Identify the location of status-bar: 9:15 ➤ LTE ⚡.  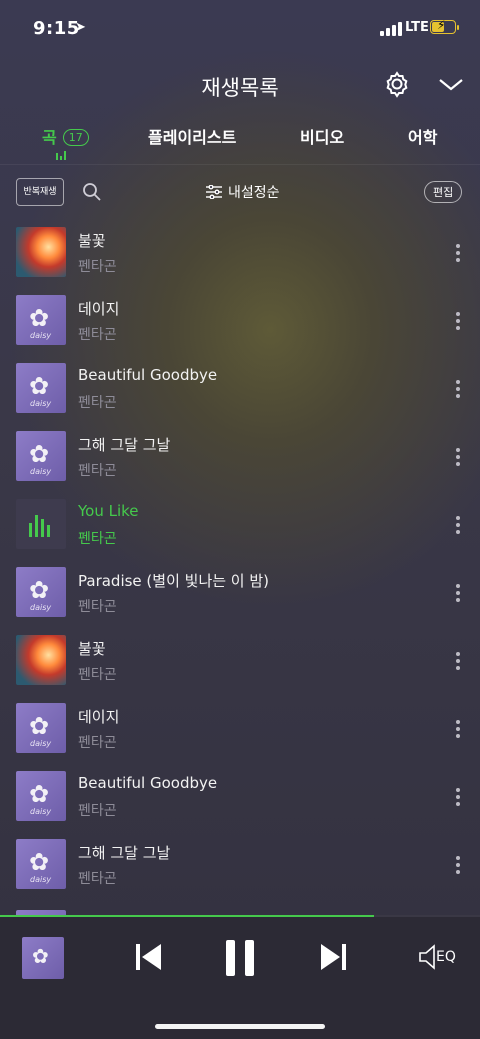
(240, 28).